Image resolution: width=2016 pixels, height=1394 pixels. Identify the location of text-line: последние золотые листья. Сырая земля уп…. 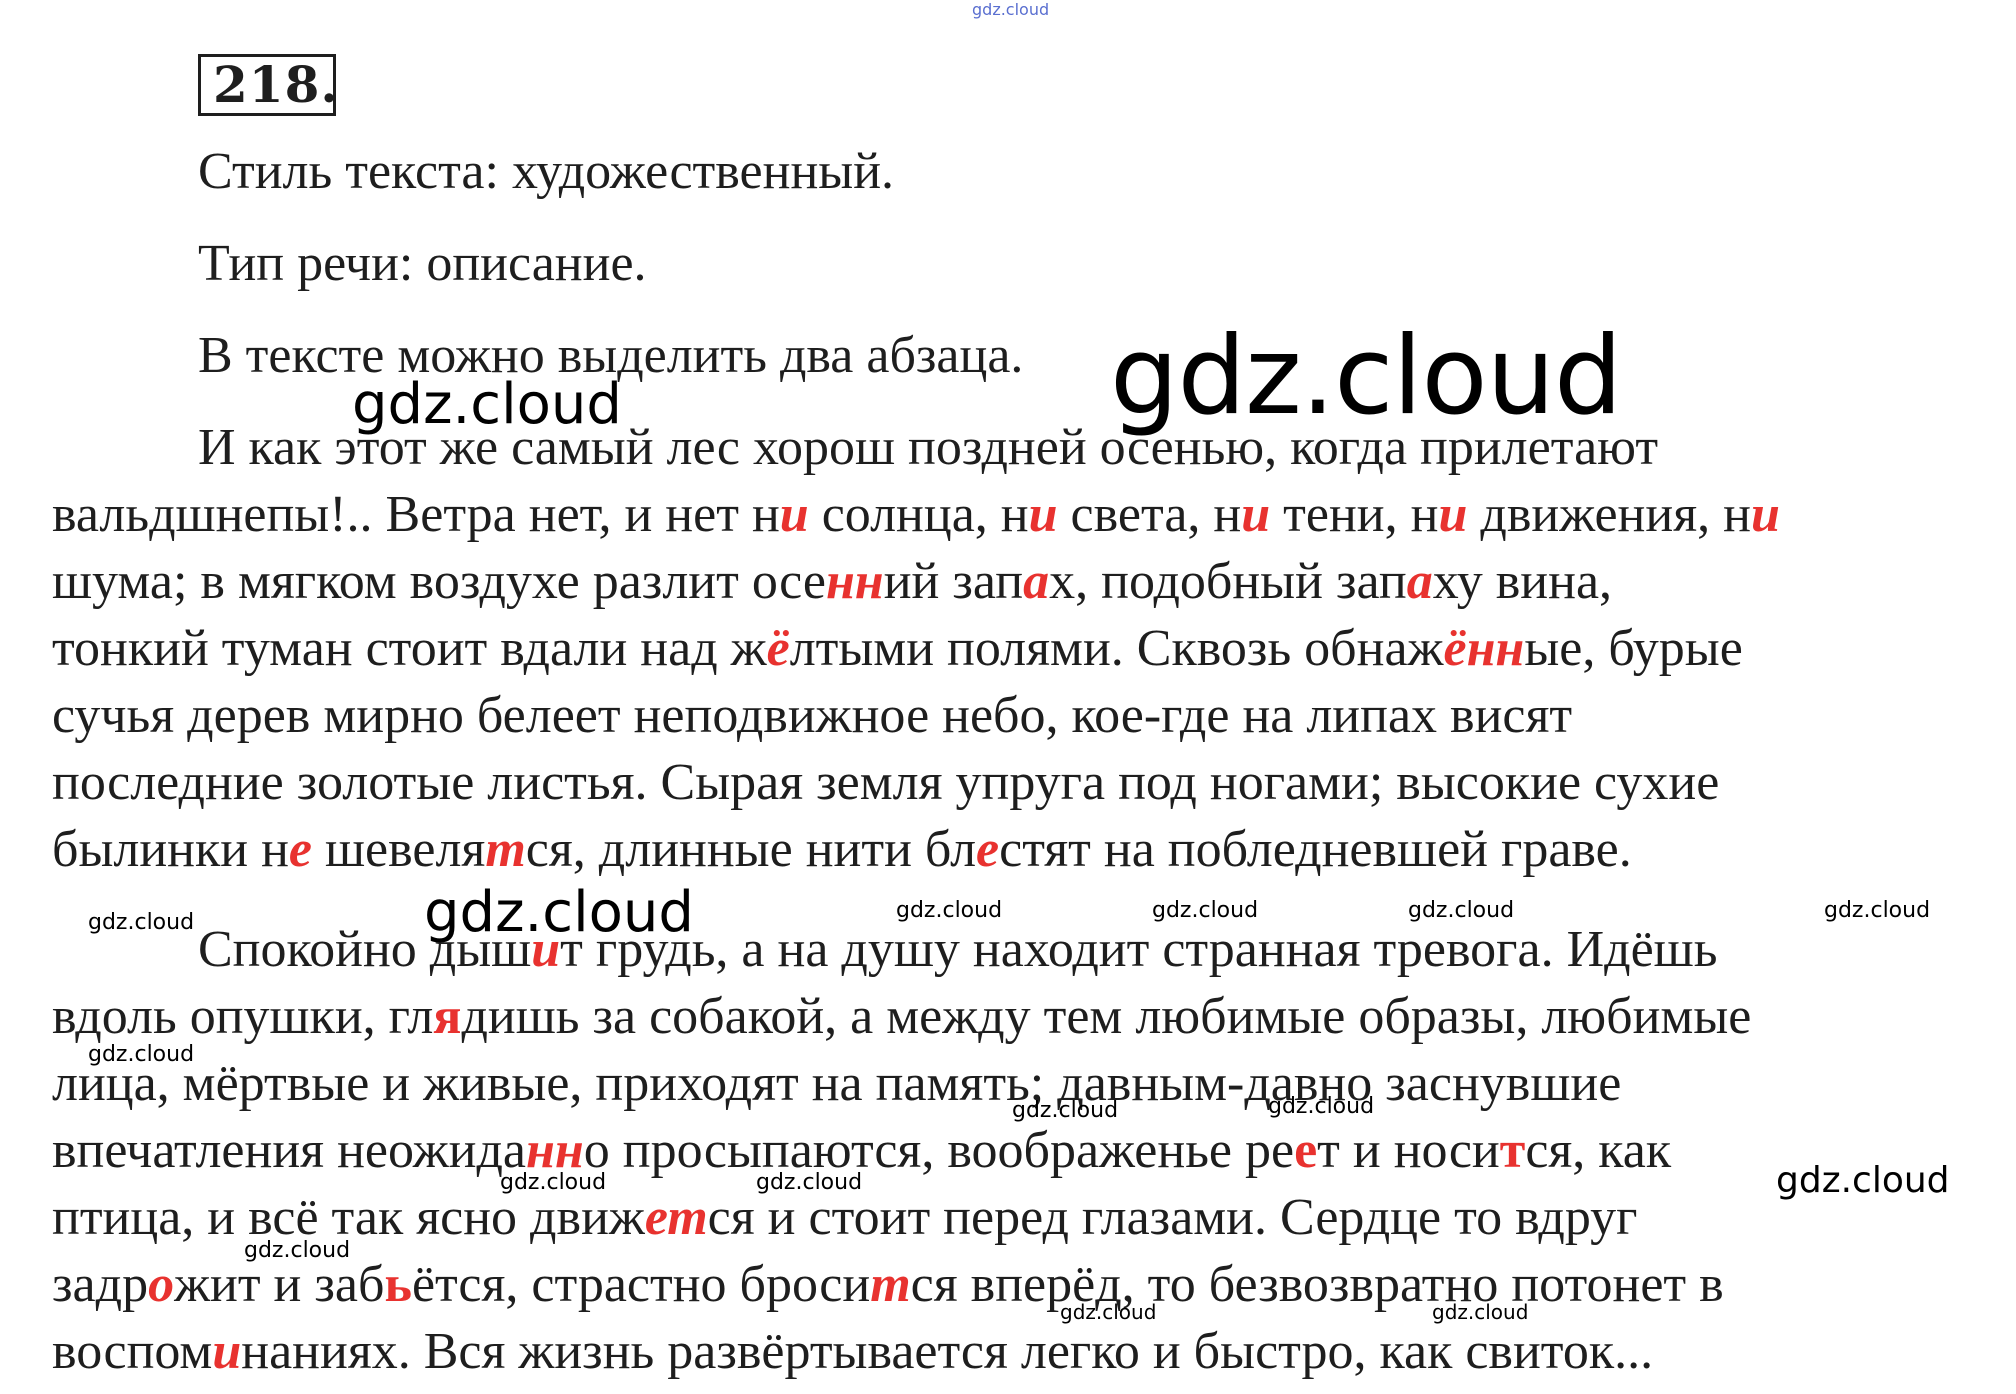
(1017, 783).